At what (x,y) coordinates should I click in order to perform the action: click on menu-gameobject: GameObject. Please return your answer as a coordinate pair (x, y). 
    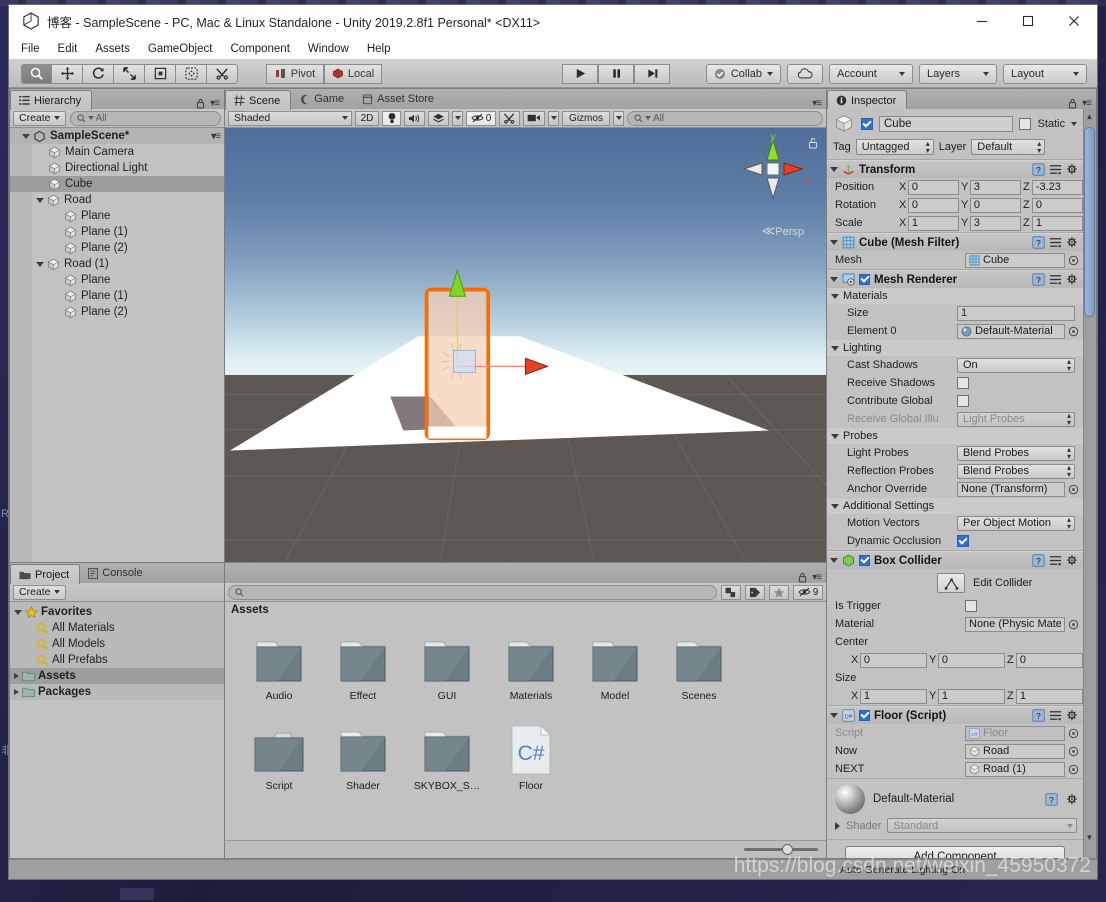
    Looking at the image, I should click on (185, 49).